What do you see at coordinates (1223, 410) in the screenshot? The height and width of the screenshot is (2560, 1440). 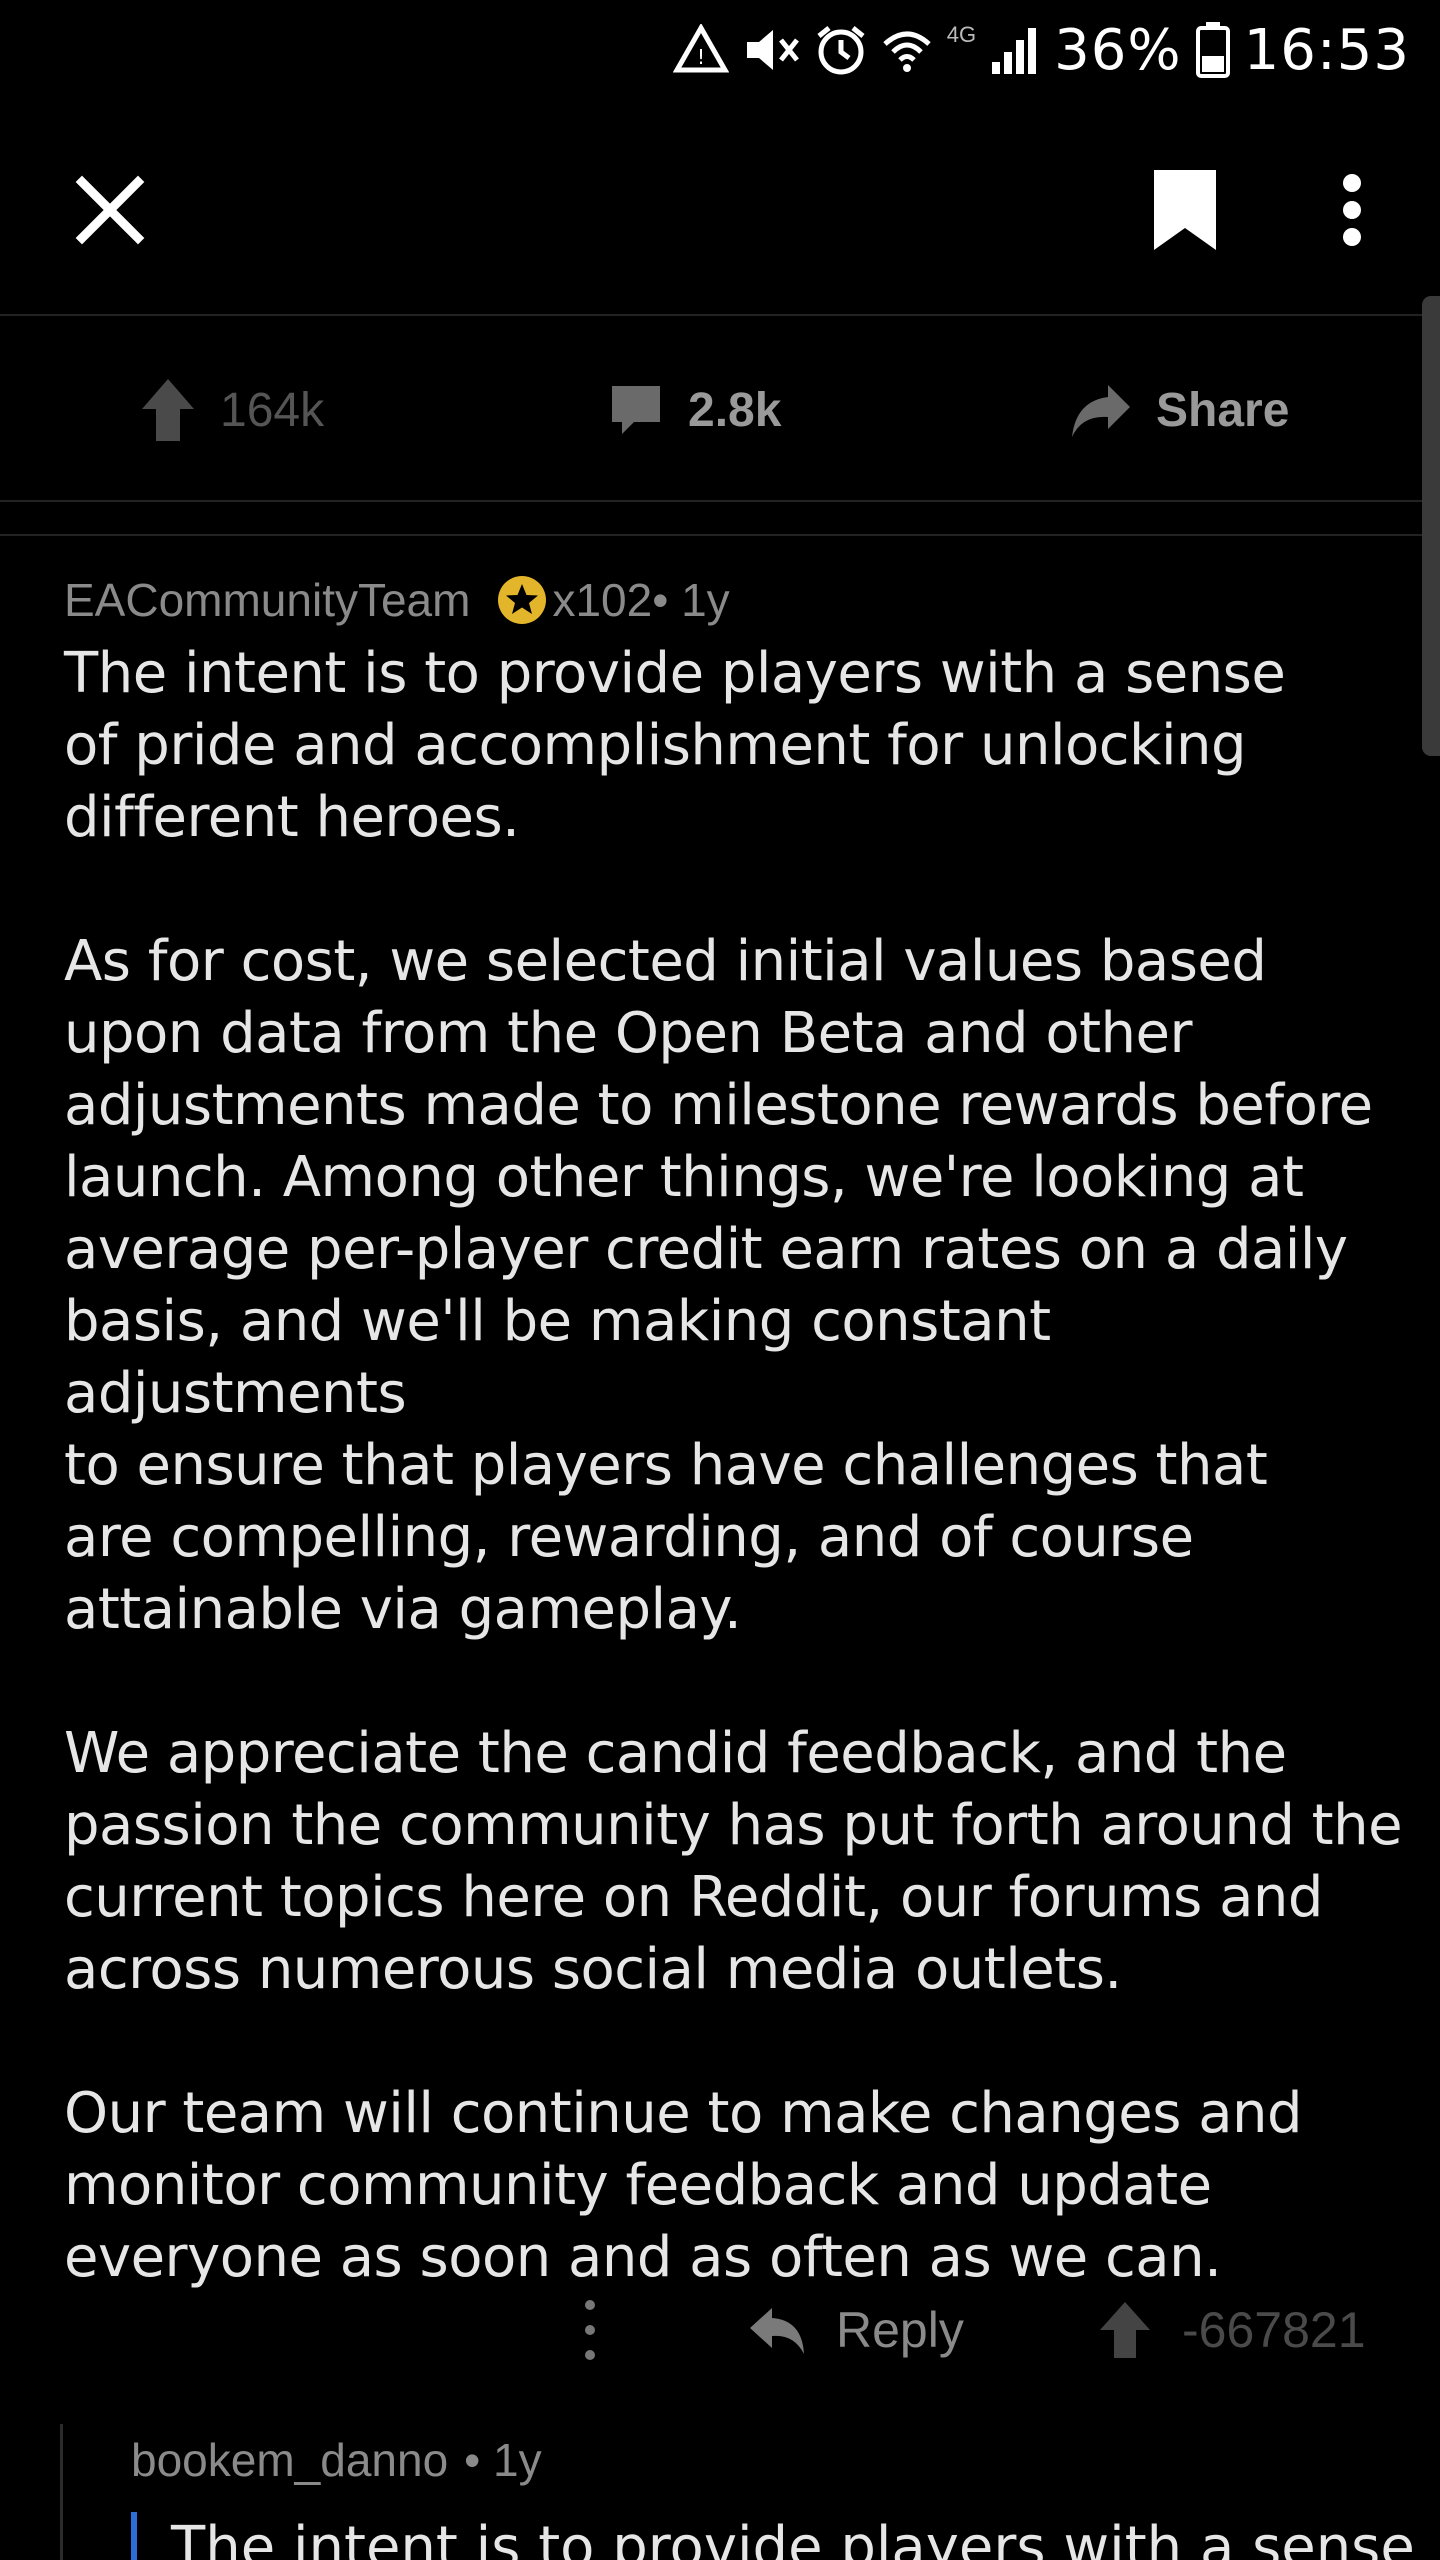 I see `share-label: Share` at bounding box center [1223, 410].